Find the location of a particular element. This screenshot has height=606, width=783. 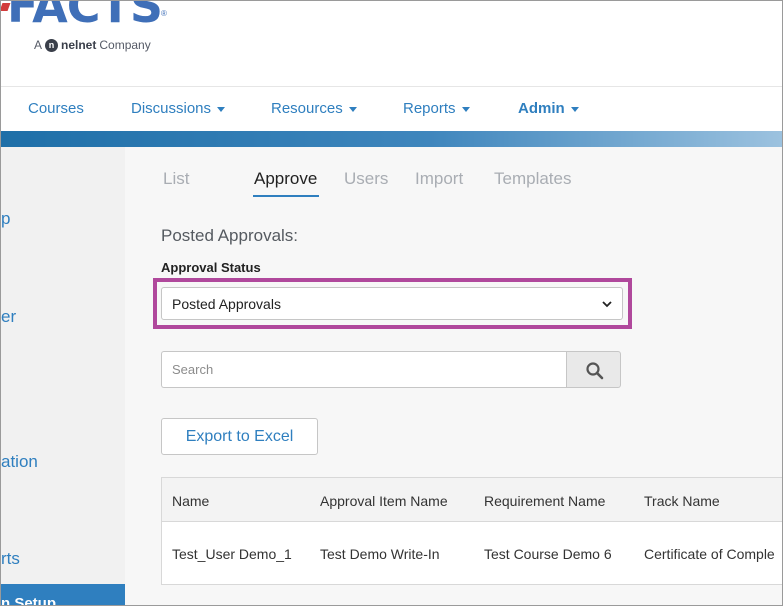

approval-status-label: Approval Status is located at coordinates (211, 267).